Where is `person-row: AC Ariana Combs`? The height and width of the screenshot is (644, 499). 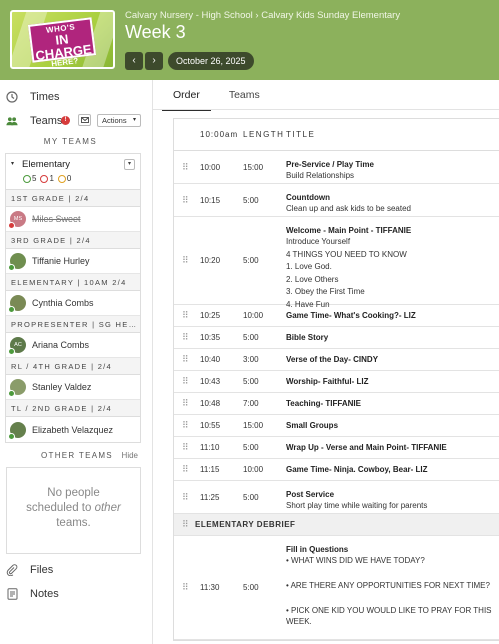 person-row: AC Ariana Combs is located at coordinates (73, 345).